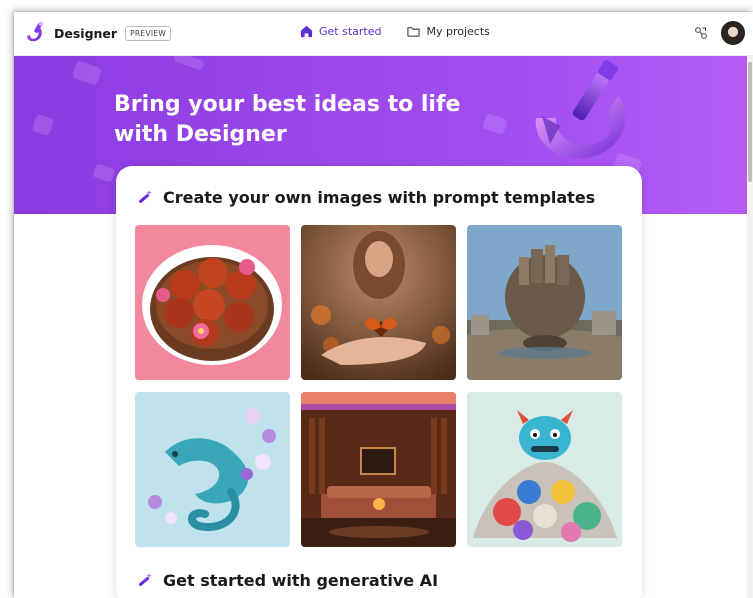 Image resolution: width=753 pixels, height=598 pixels. Describe the element at coordinates (701, 33) in the screenshot. I see `share-icon` at that location.